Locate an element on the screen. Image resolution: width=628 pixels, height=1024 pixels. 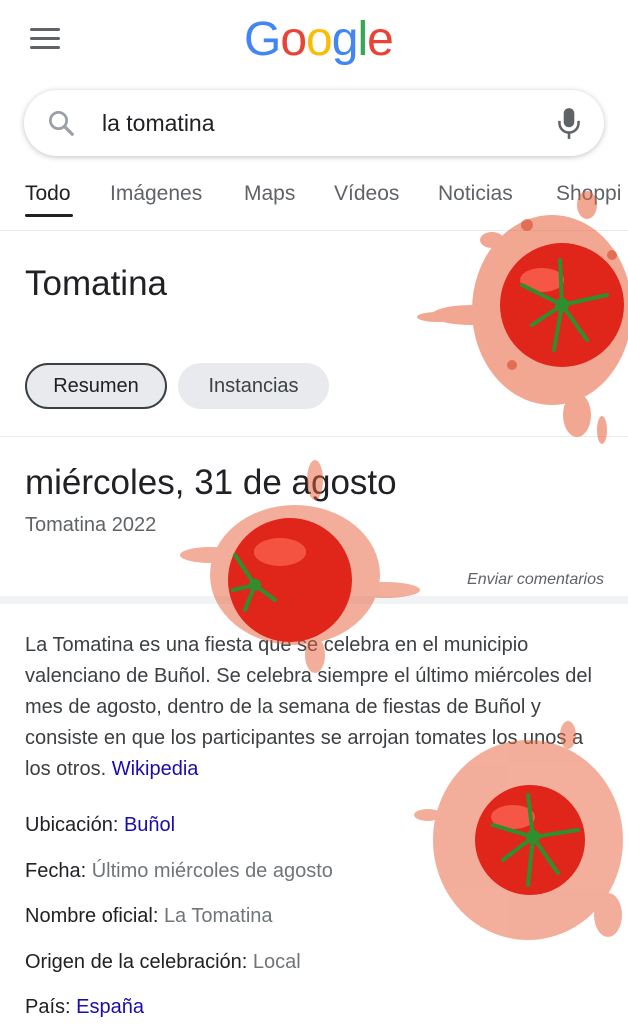
tab-all: Todo is located at coordinates (48, 194).